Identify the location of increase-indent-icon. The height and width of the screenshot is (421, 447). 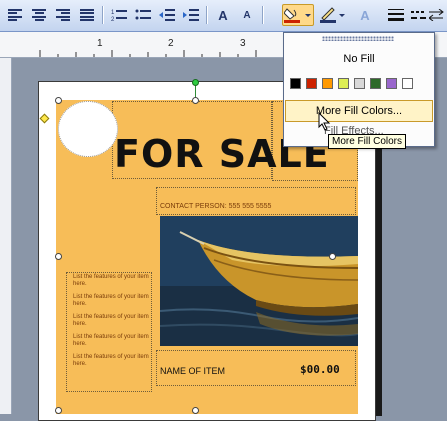
(191, 15).